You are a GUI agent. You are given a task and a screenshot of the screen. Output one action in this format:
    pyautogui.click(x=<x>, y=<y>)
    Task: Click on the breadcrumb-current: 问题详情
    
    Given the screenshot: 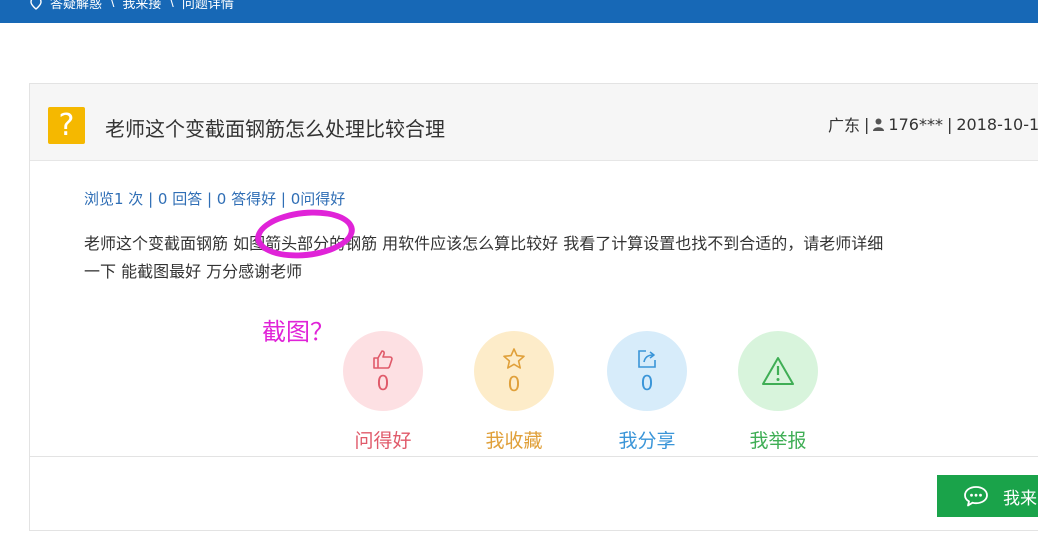 What is the action you would take?
    pyautogui.click(x=207, y=6)
    